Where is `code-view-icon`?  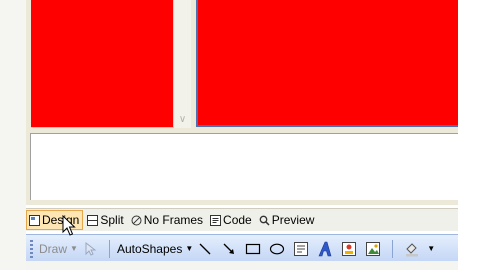
code-view-icon is located at coordinates (216, 220).